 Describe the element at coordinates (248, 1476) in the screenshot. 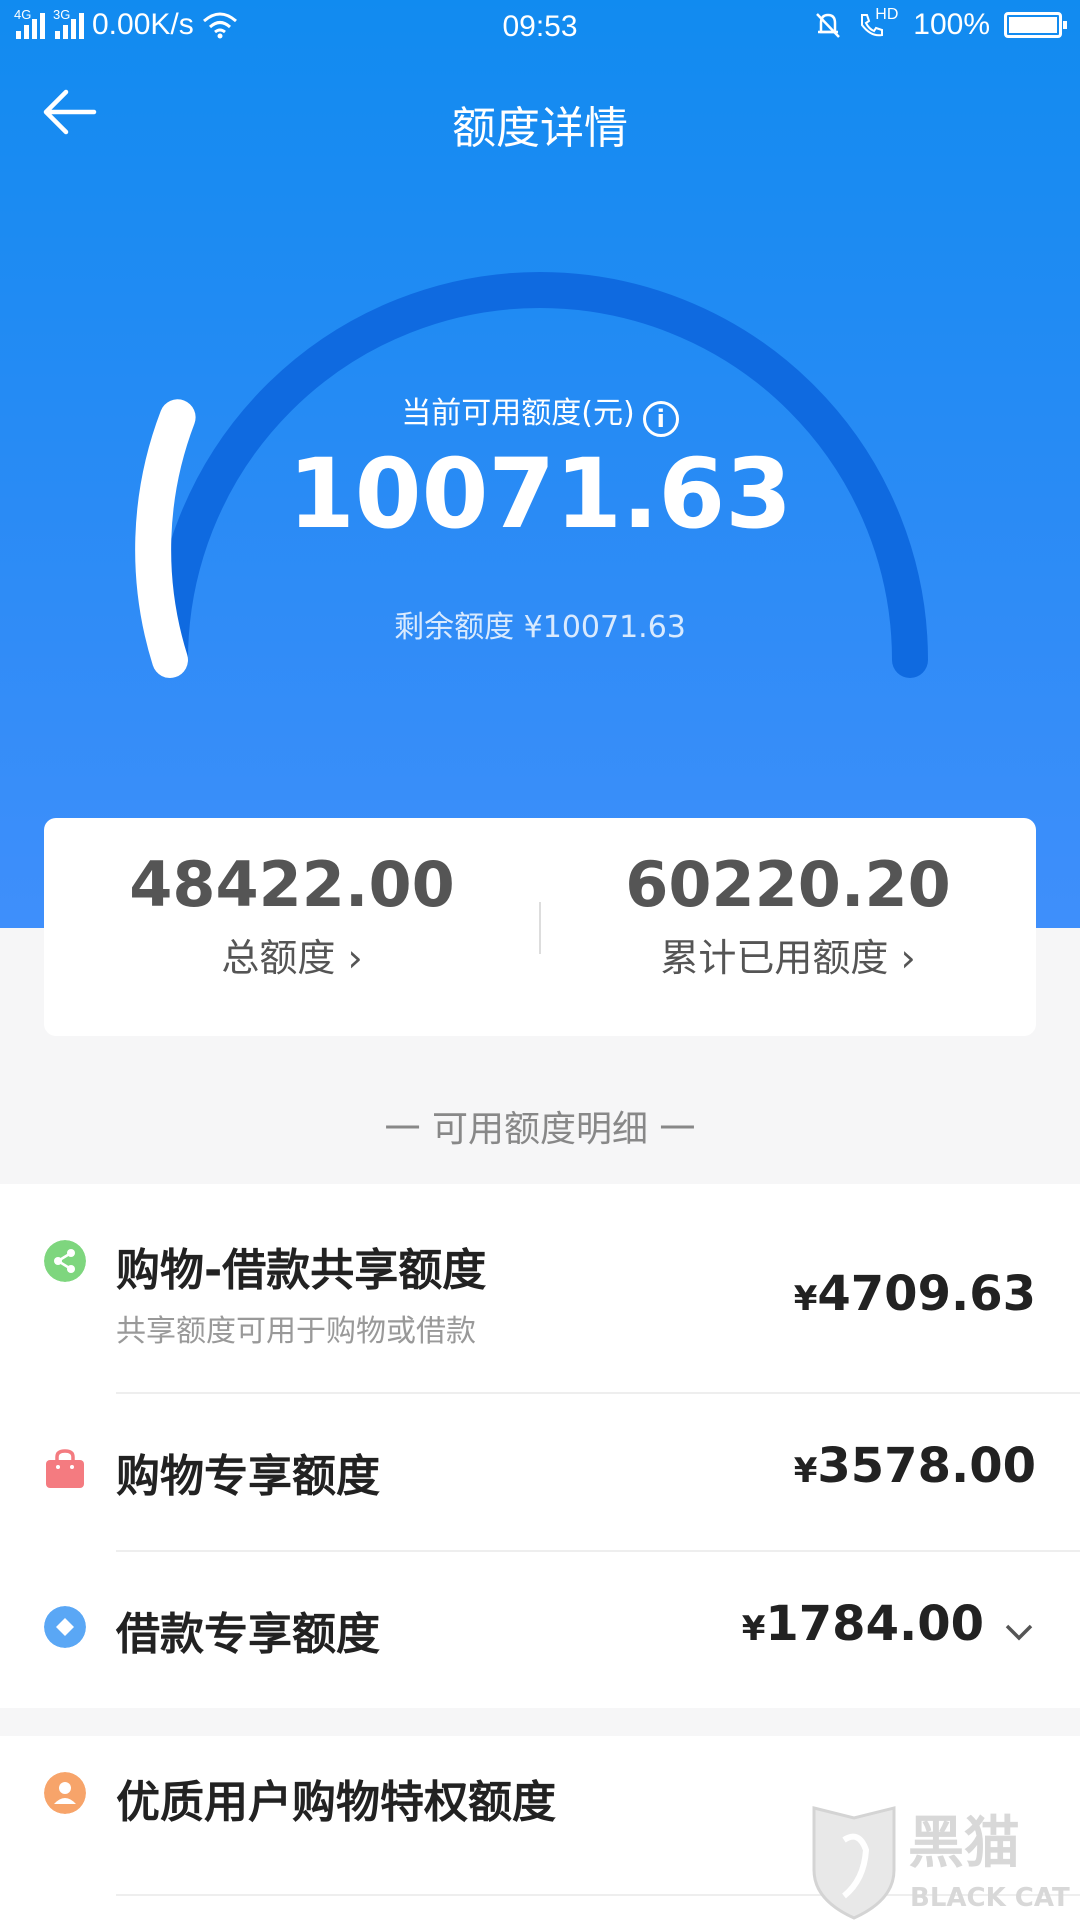

I see `item-title: 购物专享额度` at that location.